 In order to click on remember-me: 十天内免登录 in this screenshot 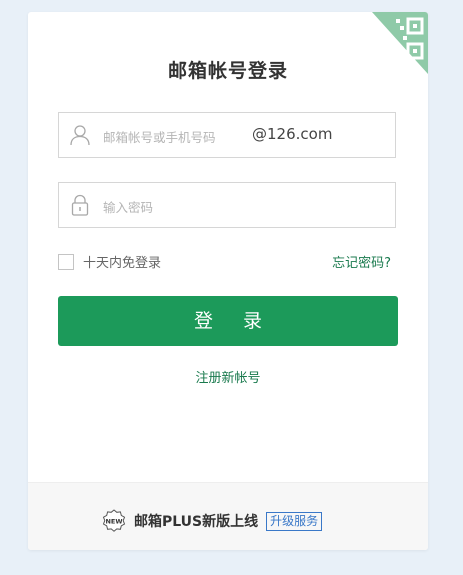, I will do `click(109, 261)`.